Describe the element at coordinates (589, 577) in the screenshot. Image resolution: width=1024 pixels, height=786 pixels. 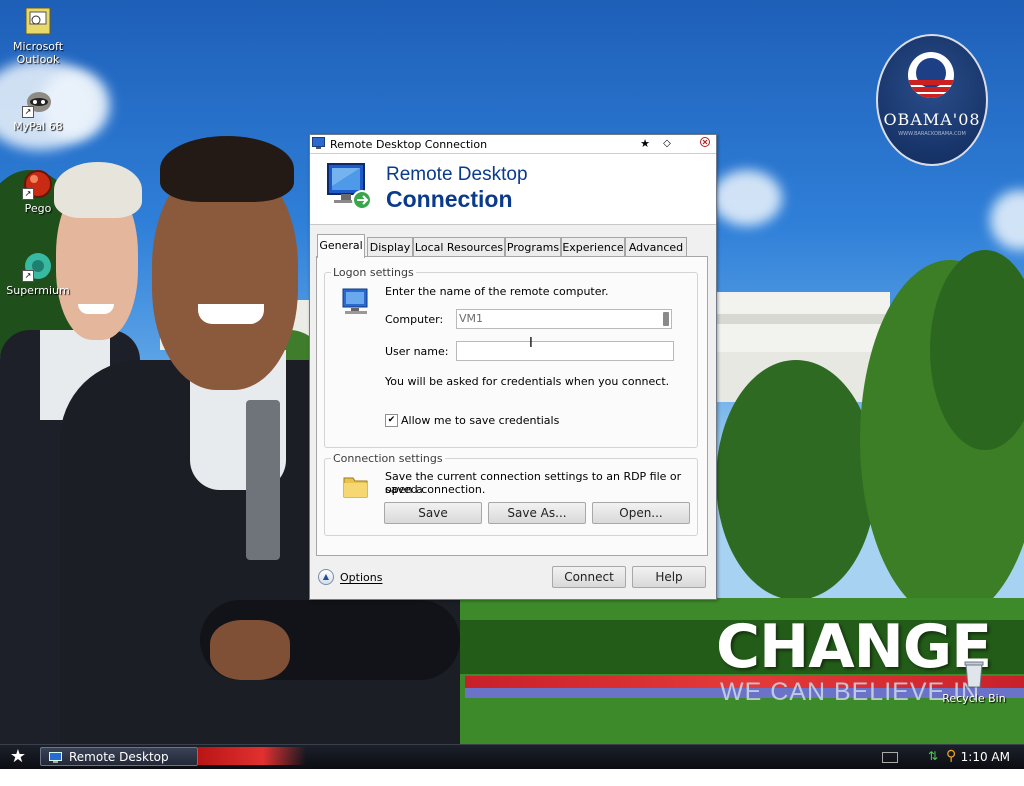
I see `connect-button: Connect` at that location.